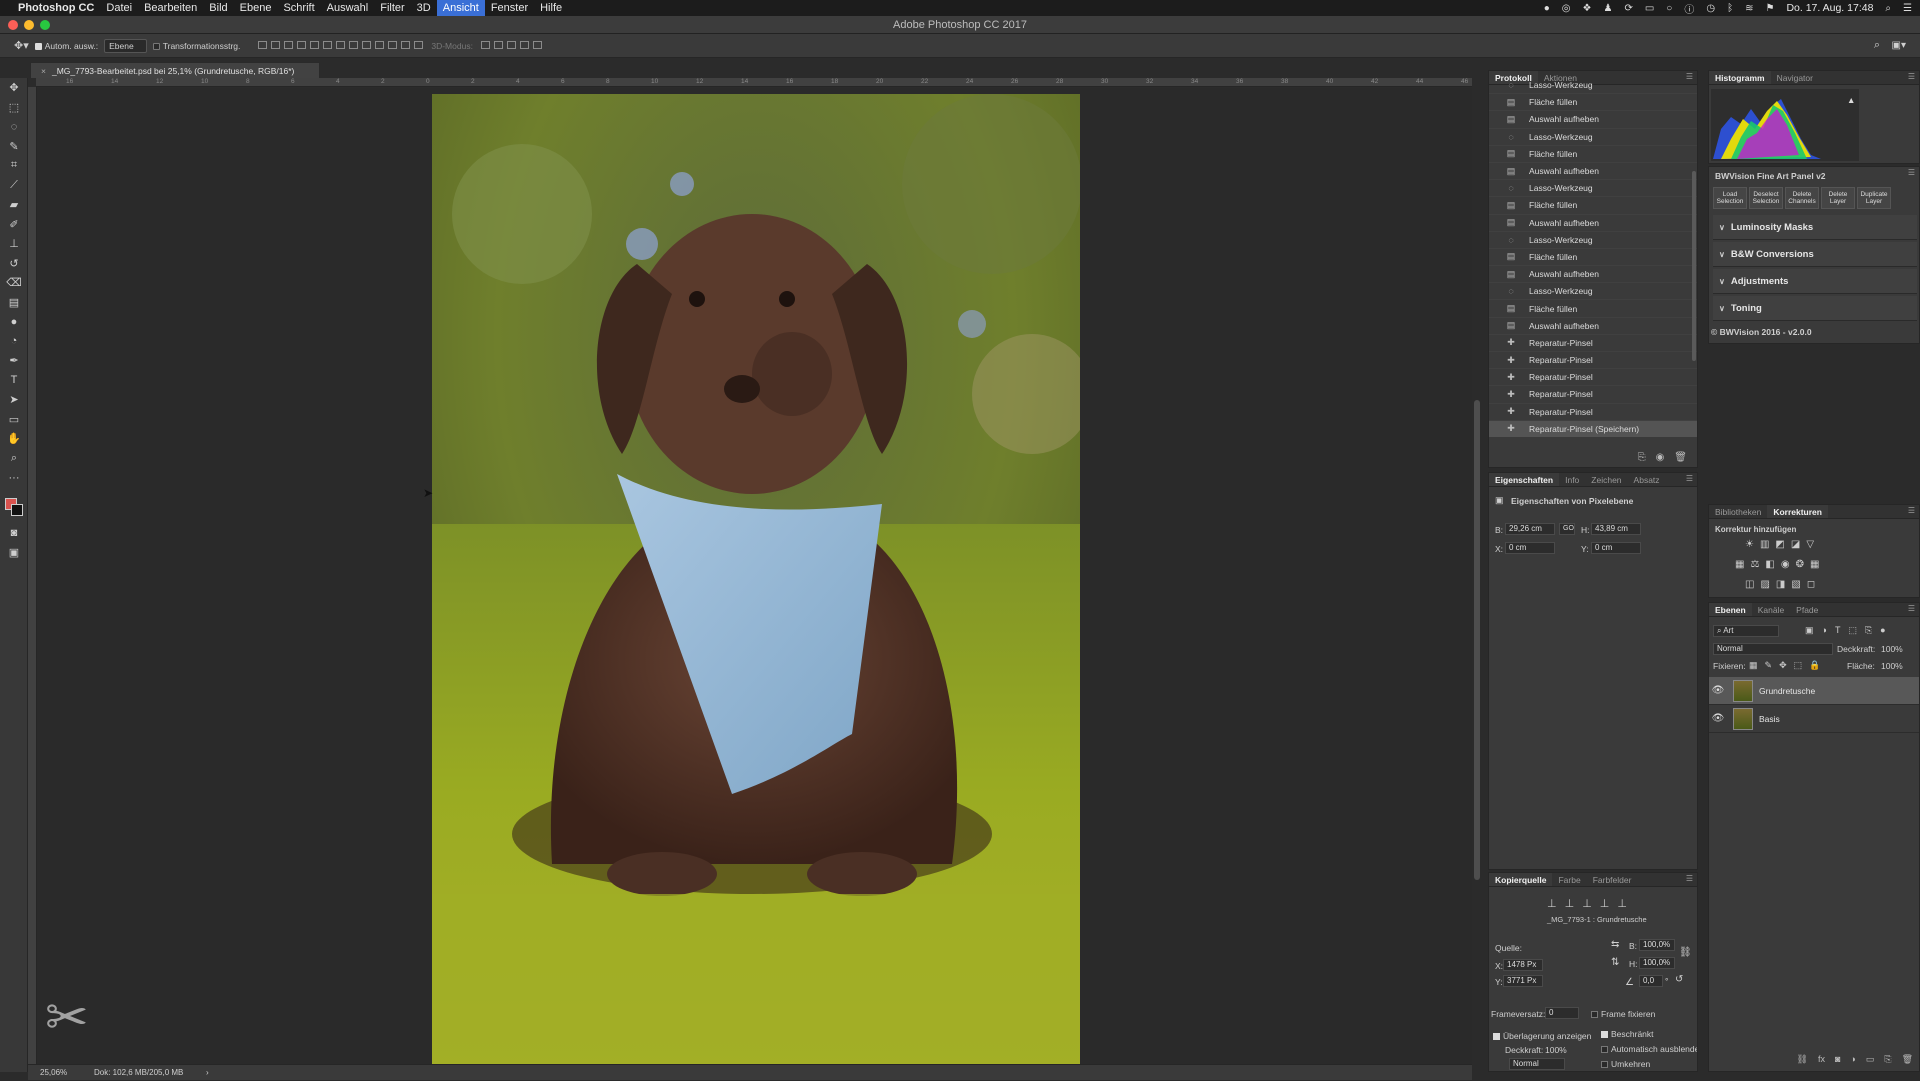 Image resolution: width=1920 pixels, height=1081 pixels. What do you see at coordinates (1627, 1034) in the screenshot?
I see `clipped-checkbox: Beschränkt` at bounding box center [1627, 1034].